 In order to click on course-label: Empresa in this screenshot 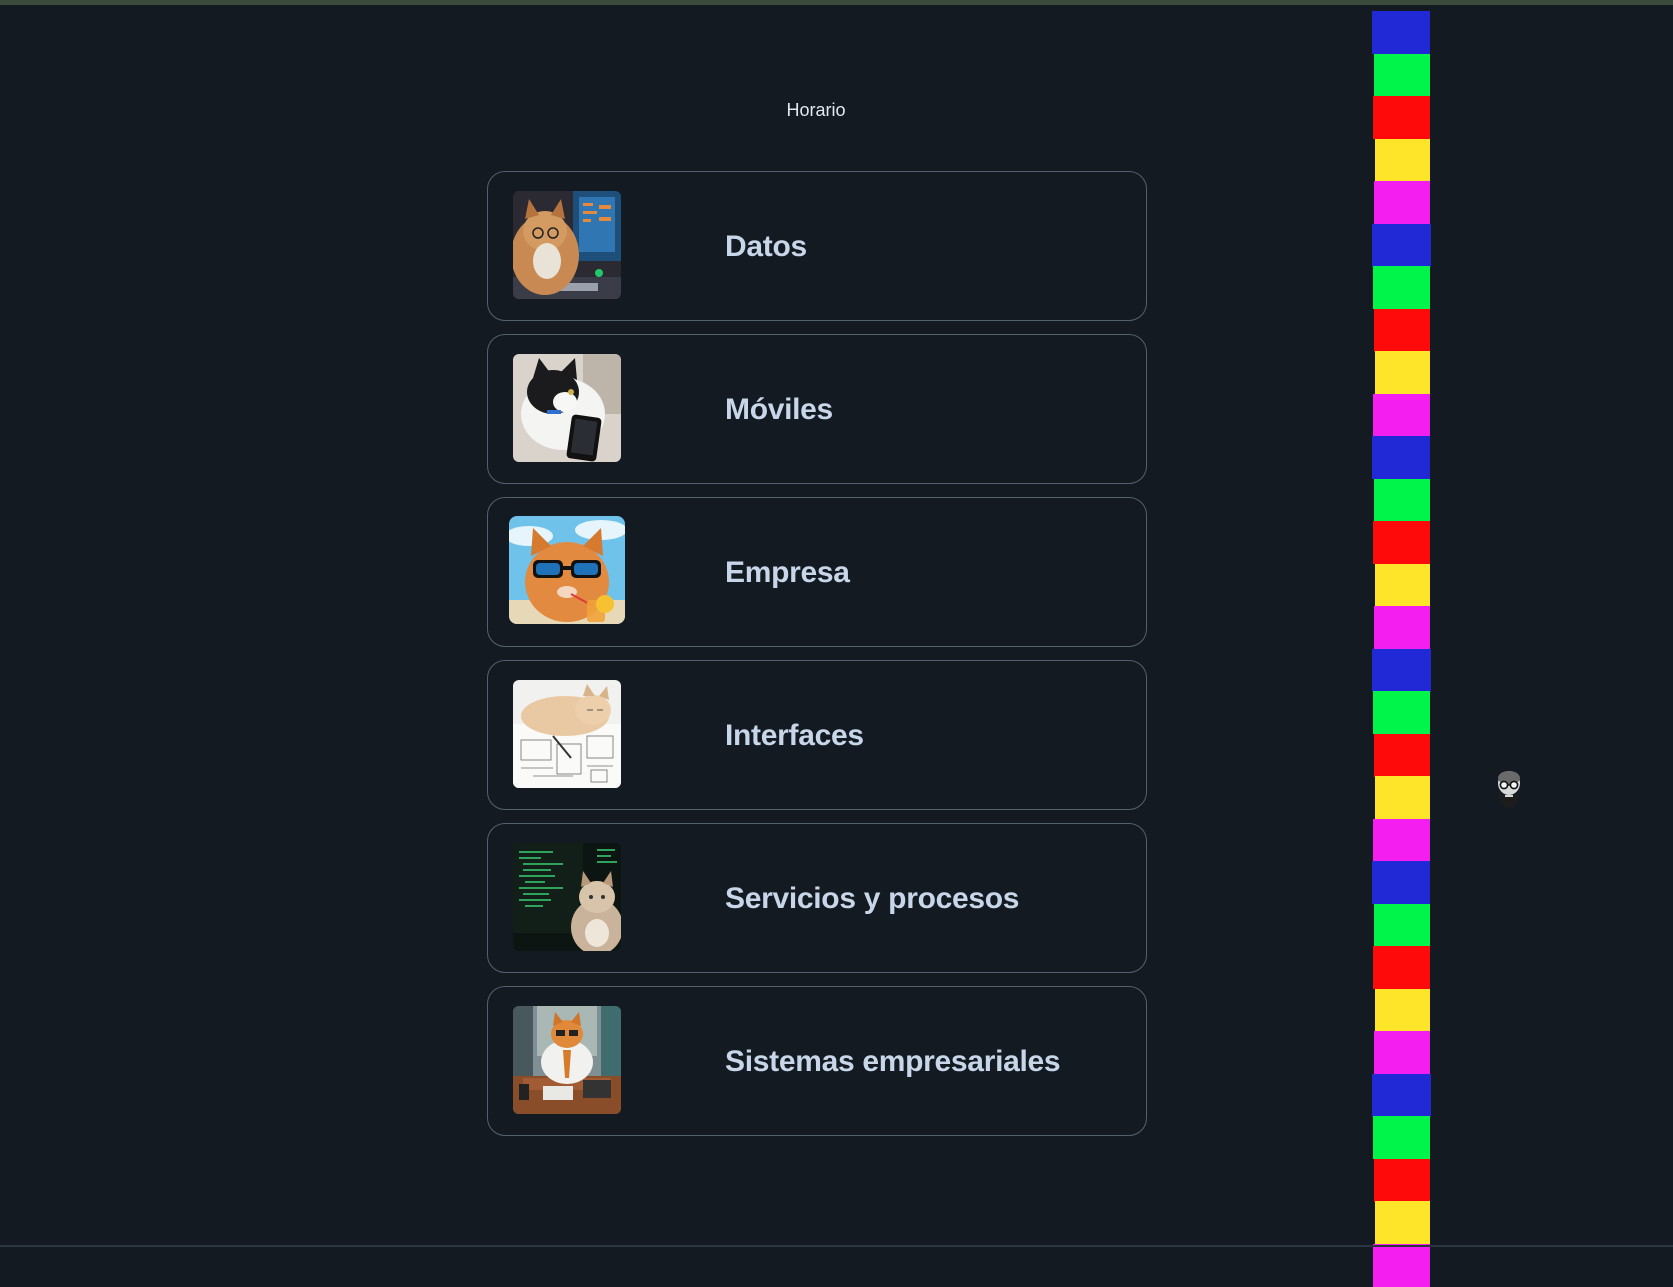, I will do `click(787, 572)`.